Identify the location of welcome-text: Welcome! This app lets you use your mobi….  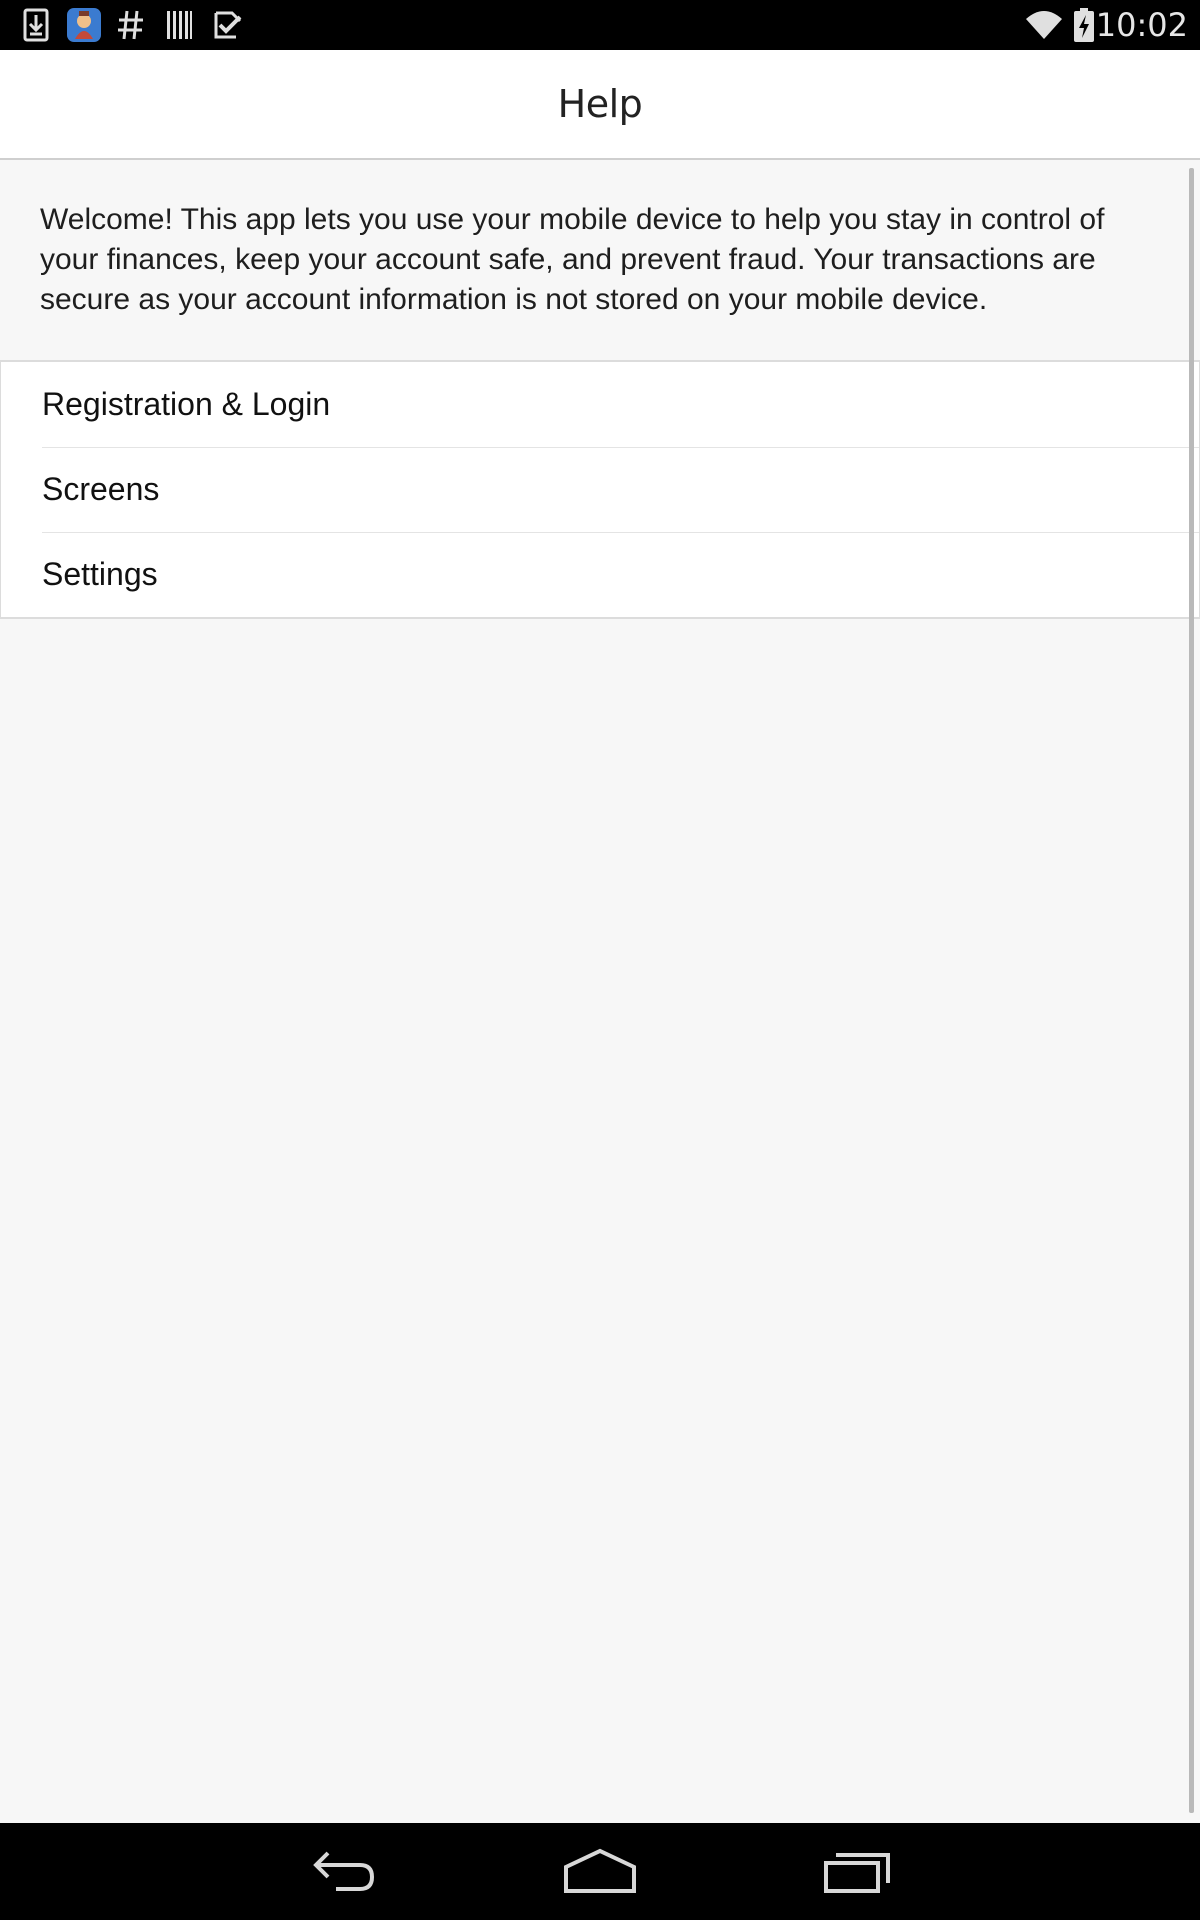
(572, 259).